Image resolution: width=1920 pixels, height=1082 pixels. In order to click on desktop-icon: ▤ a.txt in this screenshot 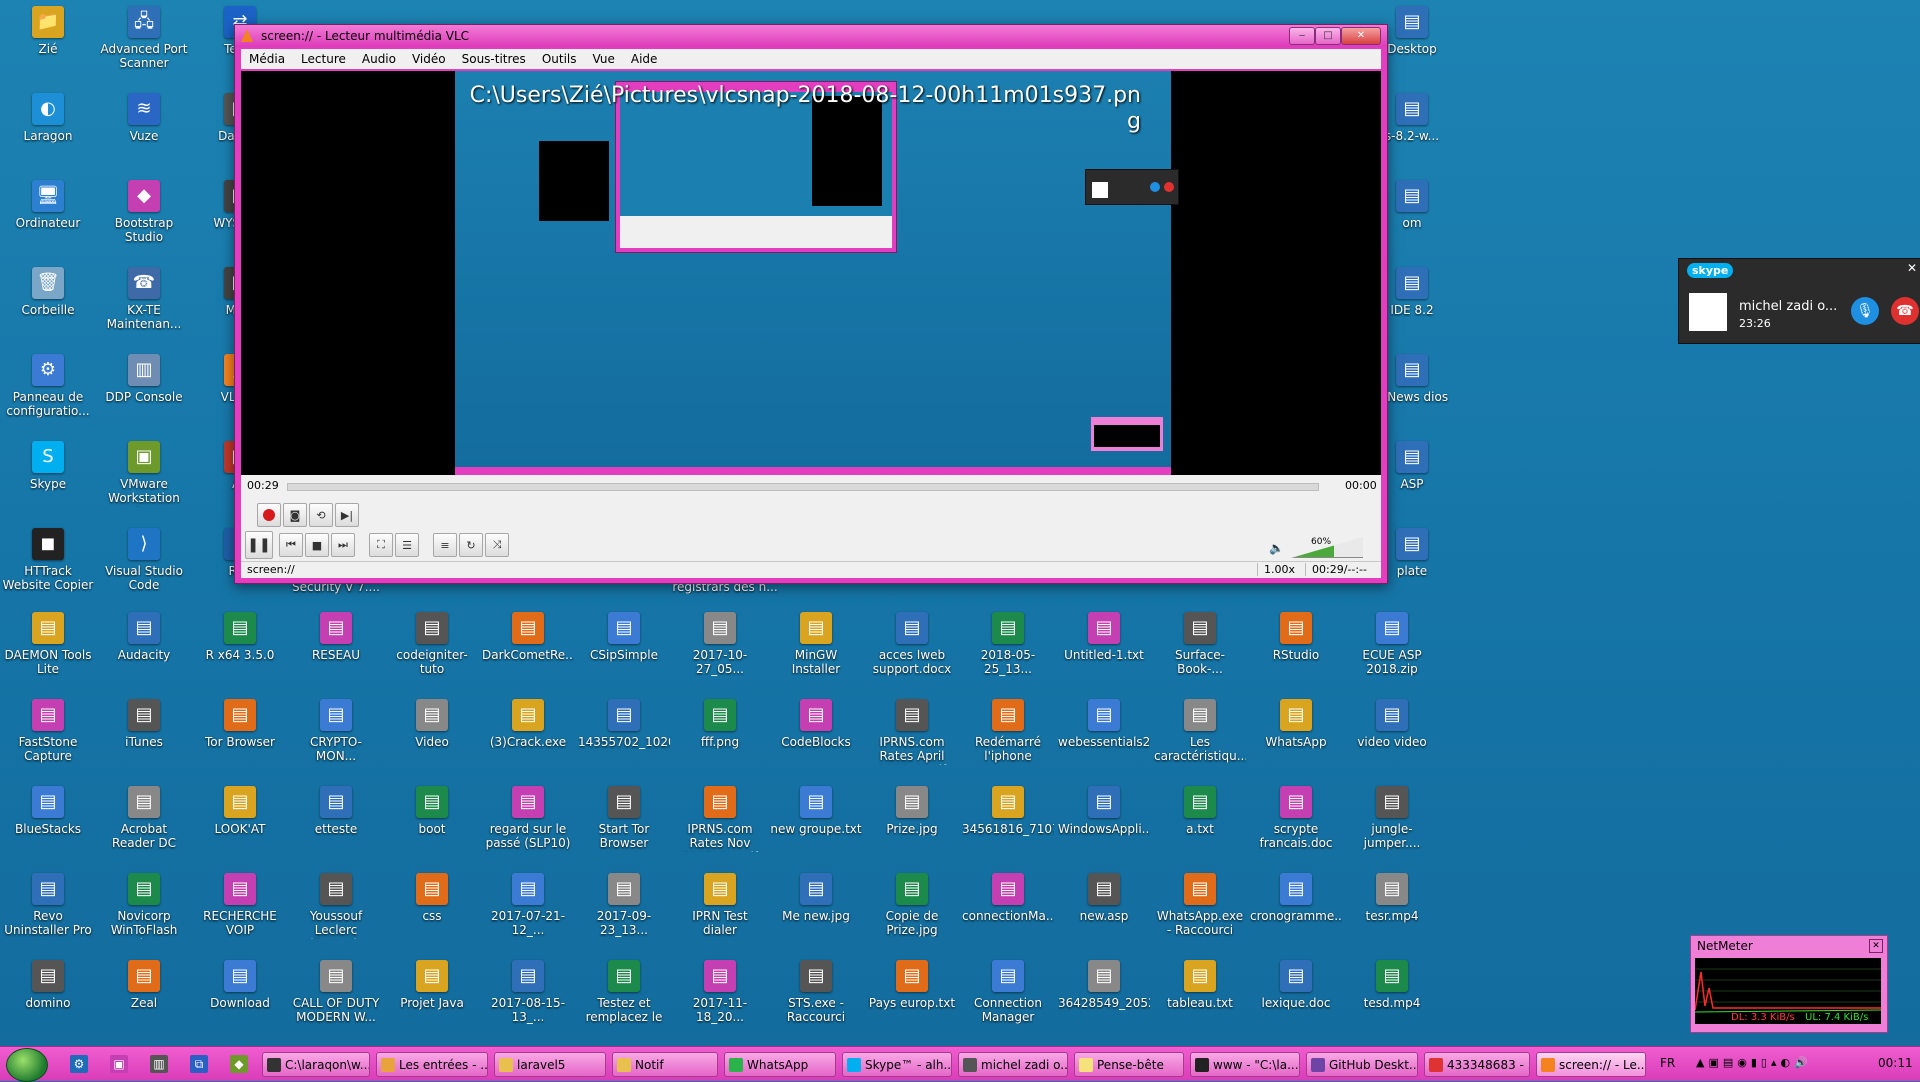, I will do `click(1200, 827)`.